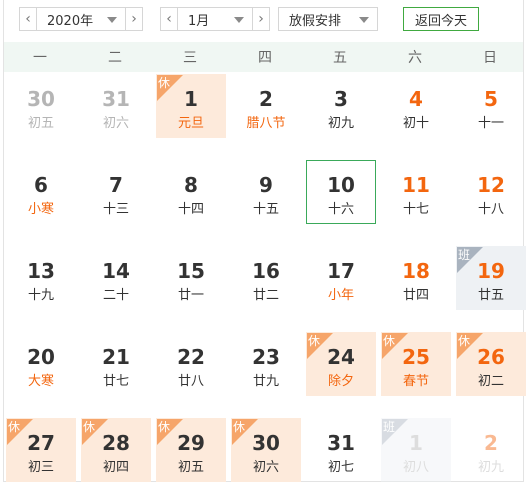  Describe the element at coordinates (341, 450) in the screenshot. I see `day-cell: 31 初七` at that location.